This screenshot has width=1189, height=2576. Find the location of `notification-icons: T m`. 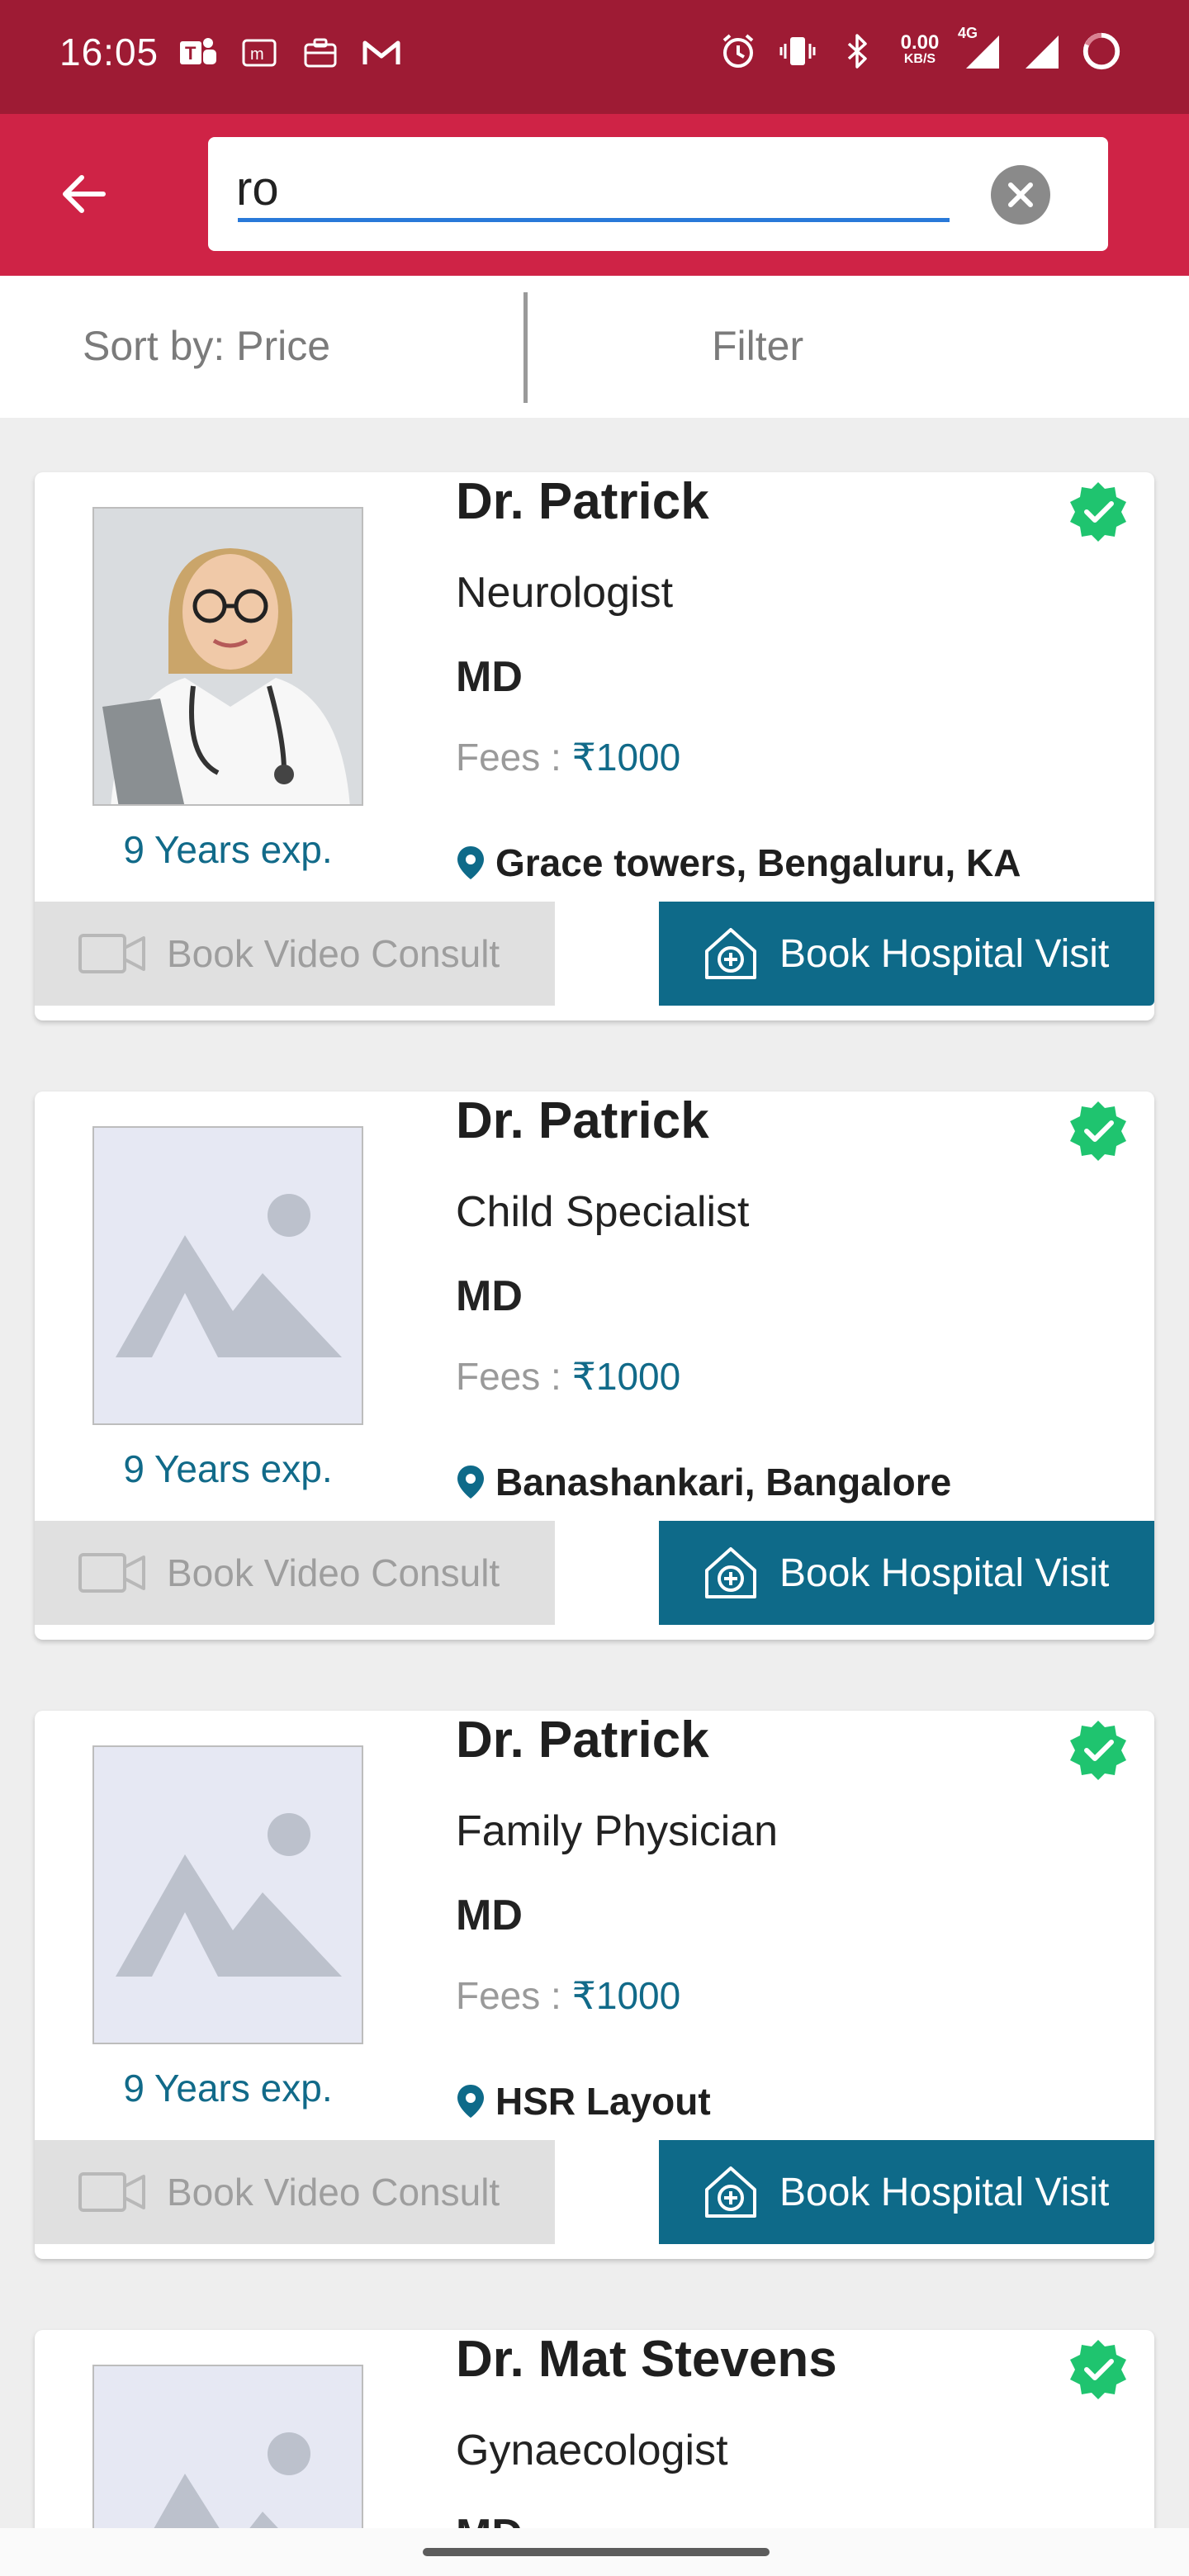

notification-icons: T m is located at coordinates (290, 52).